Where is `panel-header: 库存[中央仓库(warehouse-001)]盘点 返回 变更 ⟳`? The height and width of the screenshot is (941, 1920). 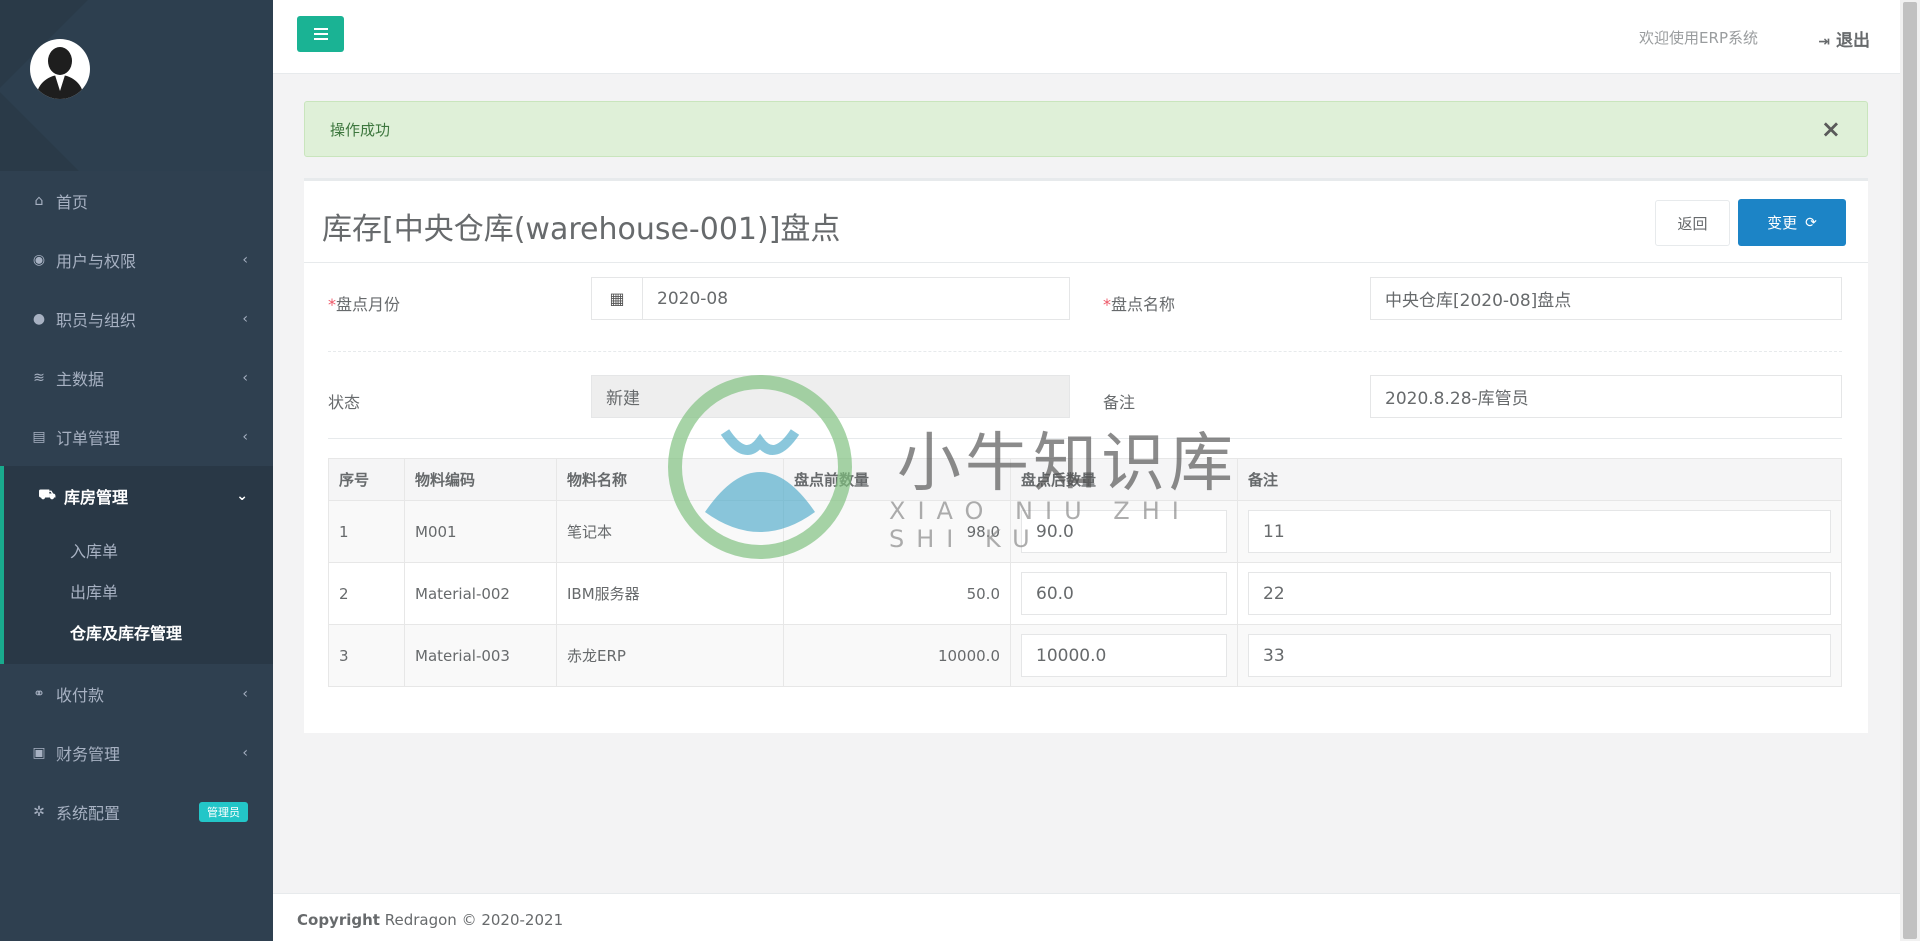 panel-header: 库存[中央仓库(warehouse-001)]盘点 返回 变更 ⟳ is located at coordinates (1086, 222).